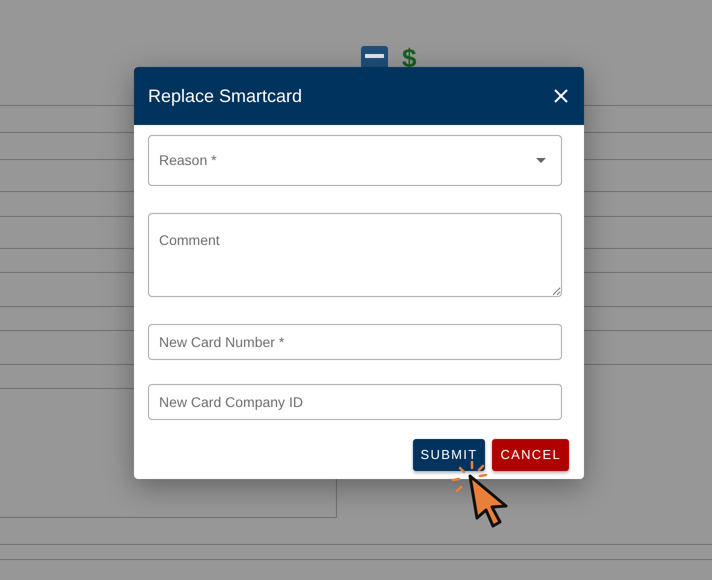 The image size is (712, 580). Describe the element at coordinates (355, 402) in the screenshot. I see `input-field: New Card Company ID` at that location.